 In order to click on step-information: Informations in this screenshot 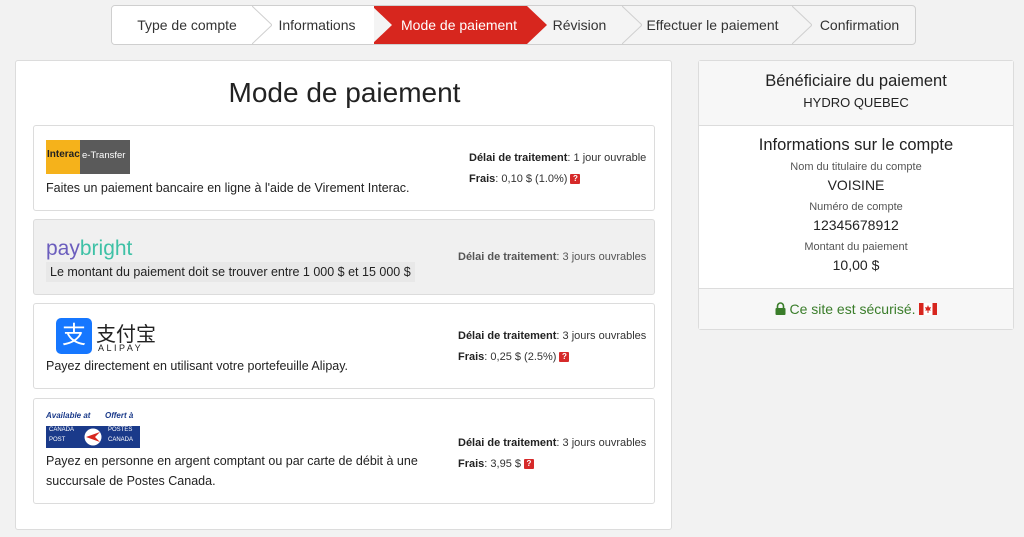, I will do `click(317, 25)`.